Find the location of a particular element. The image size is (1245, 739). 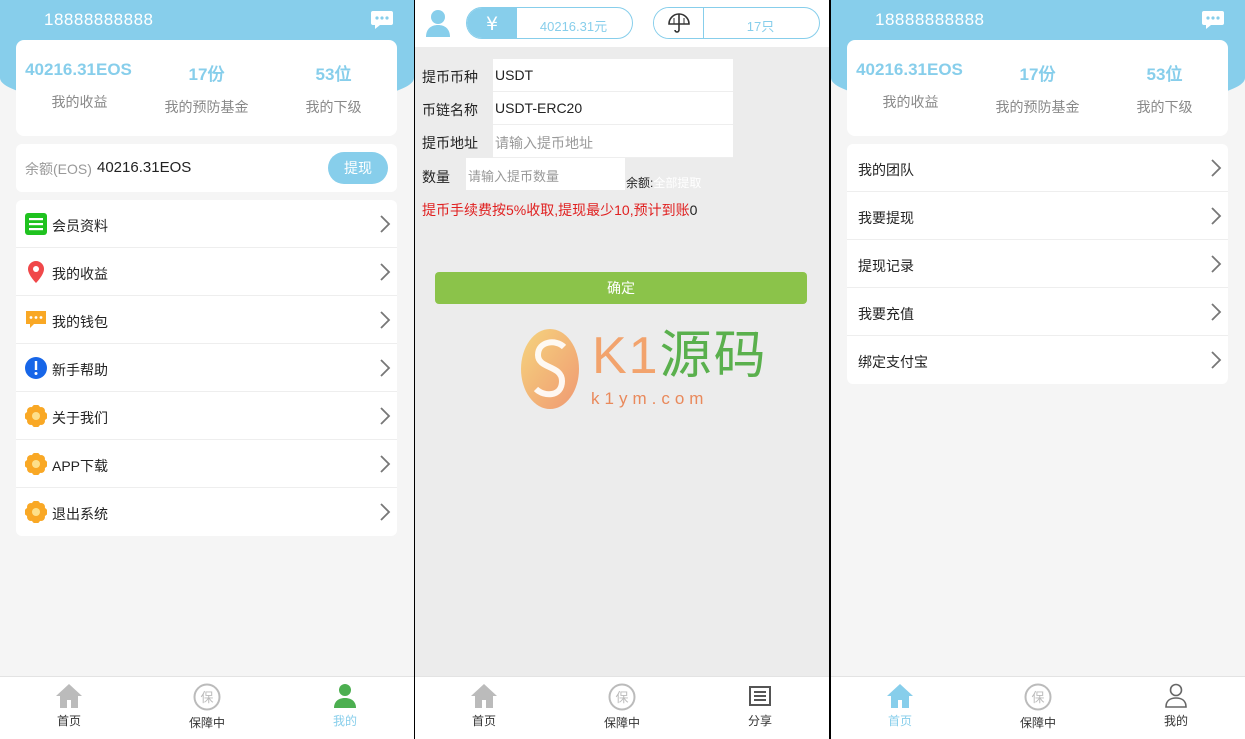

yuan-icon: ¥ is located at coordinates (492, 23).